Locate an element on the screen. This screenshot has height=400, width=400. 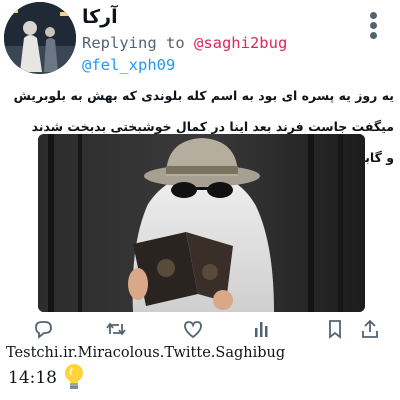
tweet-time: 14:18 is located at coordinates (32, 378).